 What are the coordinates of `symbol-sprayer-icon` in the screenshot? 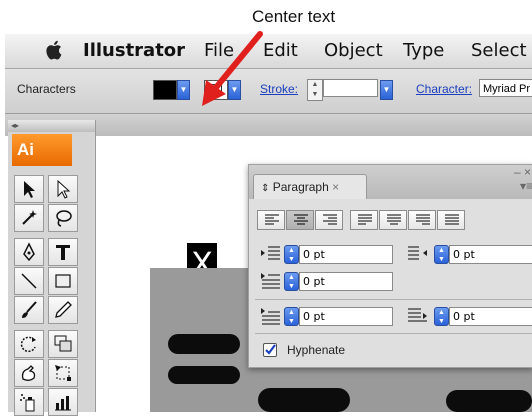 It's located at (27, 403).